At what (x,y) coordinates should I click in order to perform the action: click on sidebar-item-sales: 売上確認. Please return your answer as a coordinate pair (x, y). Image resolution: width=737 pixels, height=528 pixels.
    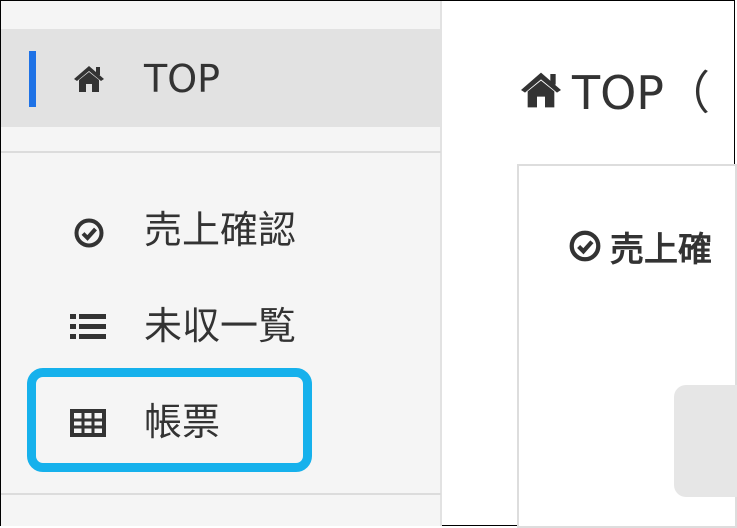
    Looking at the image, I should click on (221, 230).